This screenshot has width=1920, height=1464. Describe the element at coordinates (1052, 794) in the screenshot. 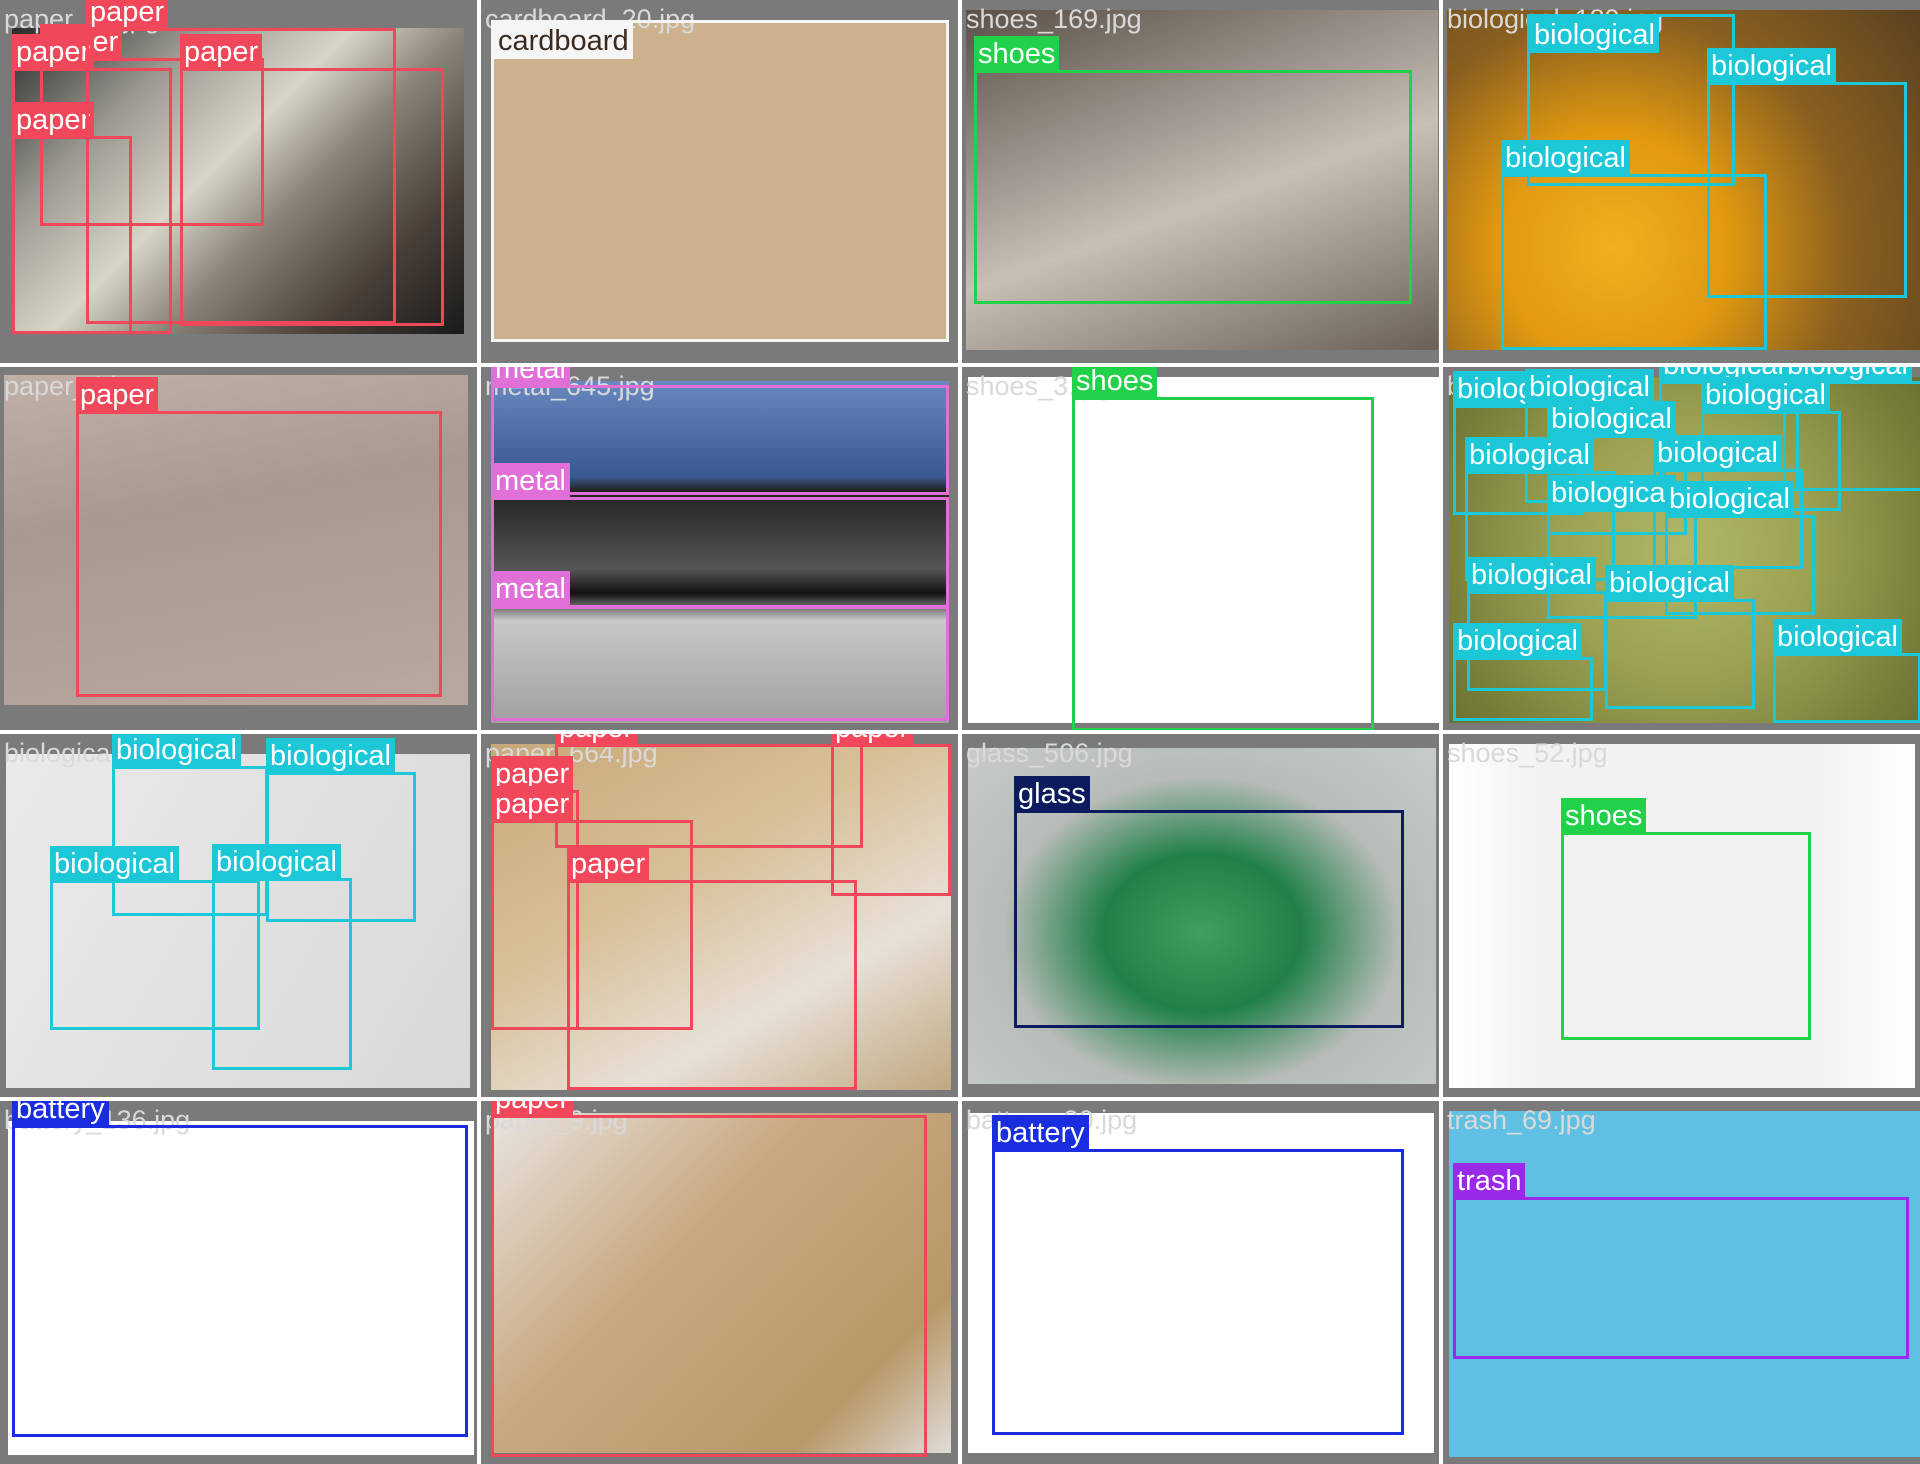

I see `detection-label: glass` at that location.